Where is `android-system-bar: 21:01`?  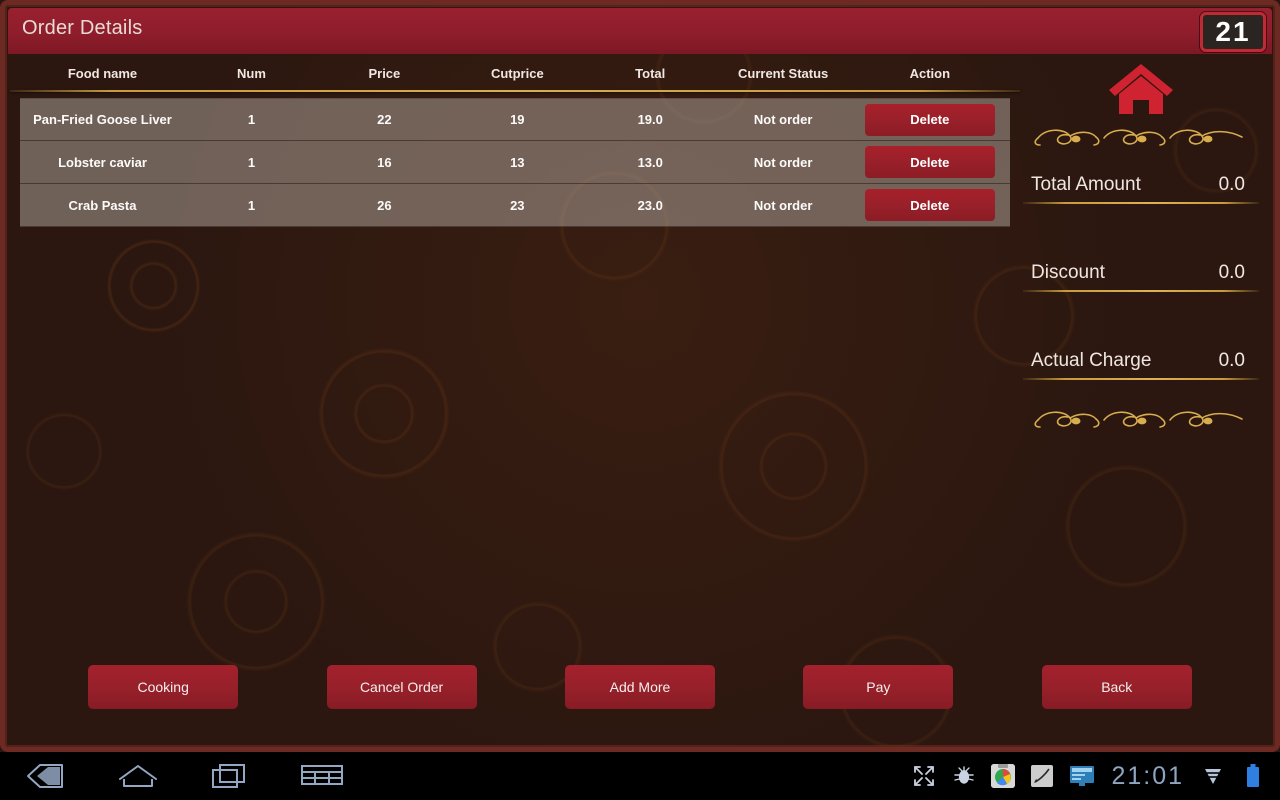
android-system-bar: 21:01 is located at coordinates (640, 776).